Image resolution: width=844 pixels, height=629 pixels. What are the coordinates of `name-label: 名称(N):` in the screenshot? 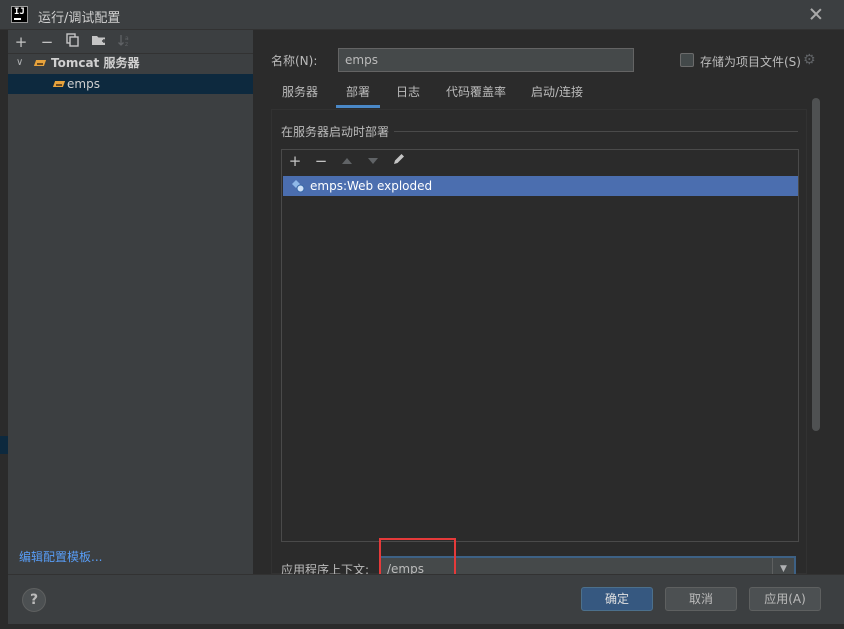 It's located at (294, 61).